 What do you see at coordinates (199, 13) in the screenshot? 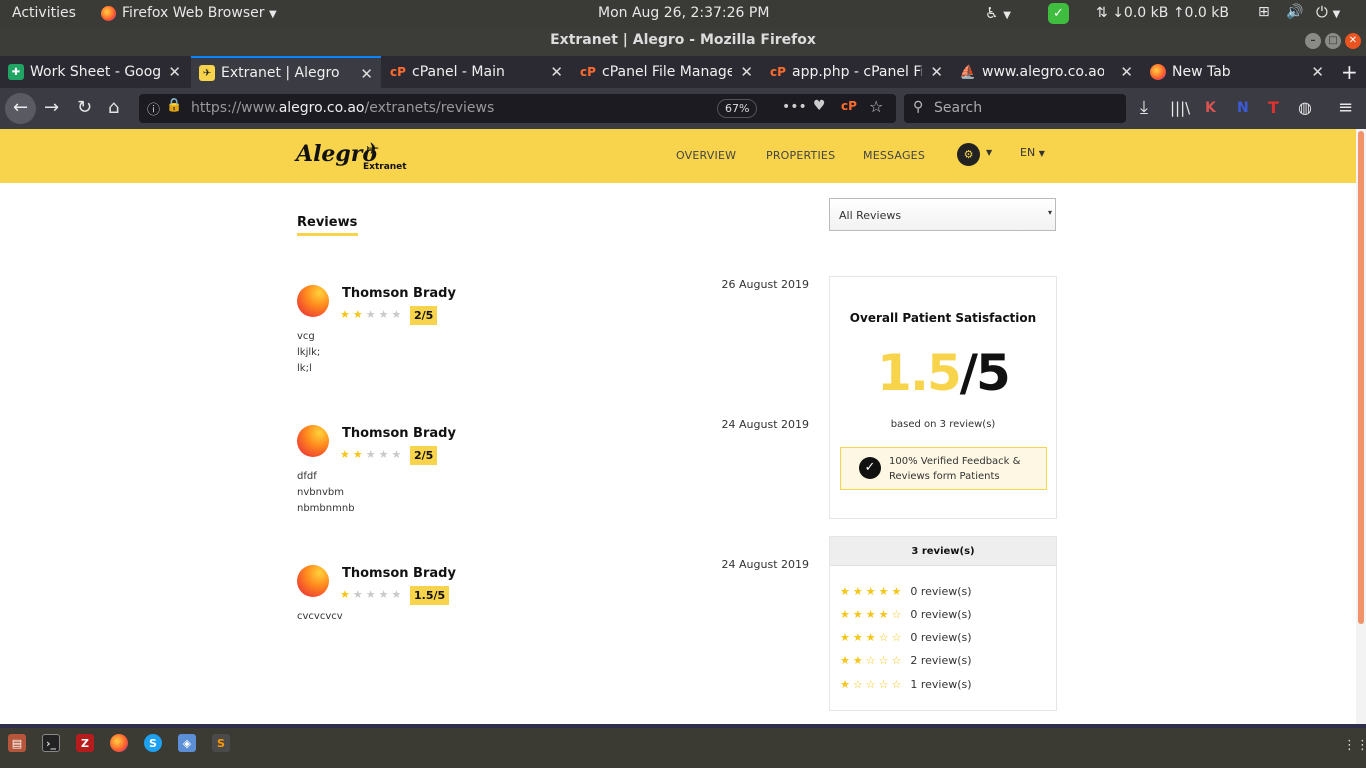
I see `app-menu: Firefox Web Browser ▼` at bounding box center [199, 13].